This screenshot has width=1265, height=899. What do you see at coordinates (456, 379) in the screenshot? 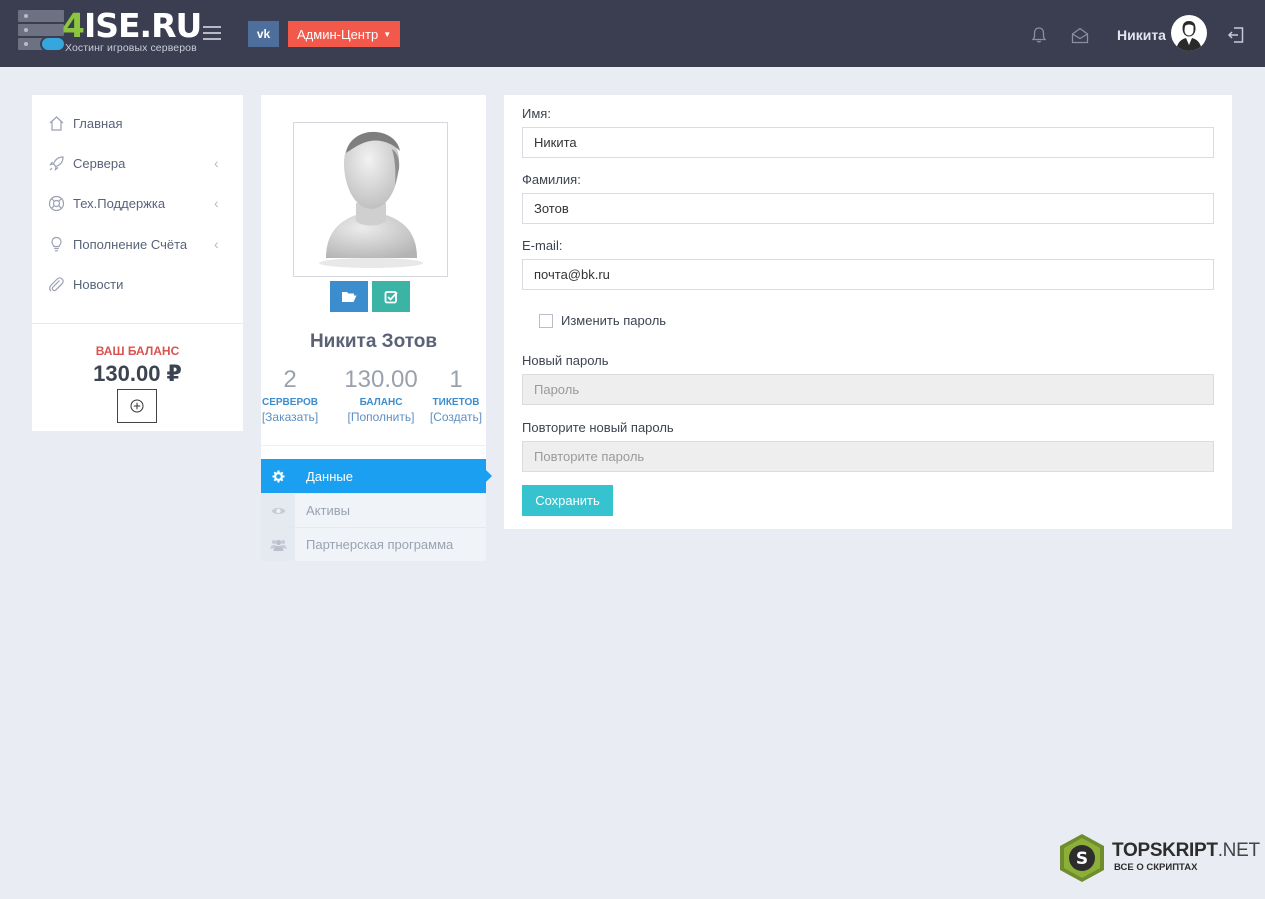
I see `stat-value: 1` at bounding box center [456, 379].